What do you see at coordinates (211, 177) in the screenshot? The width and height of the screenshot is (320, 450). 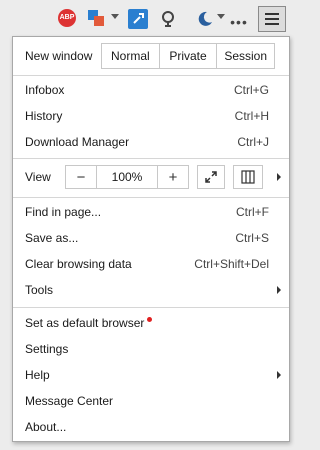 I see `fullscreen-icon` at bounding box center [211, 177].